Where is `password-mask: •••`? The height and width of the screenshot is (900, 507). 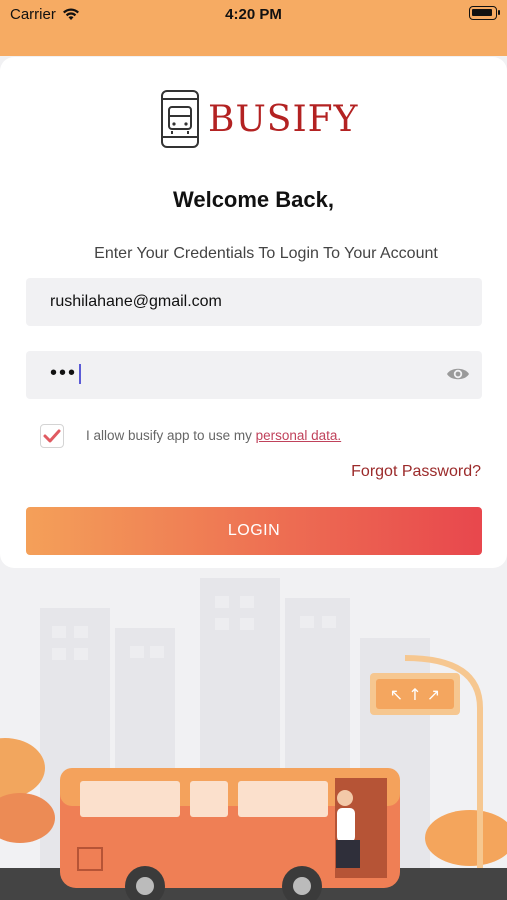 password-mask: ••• is located at coordinates (64, 373).